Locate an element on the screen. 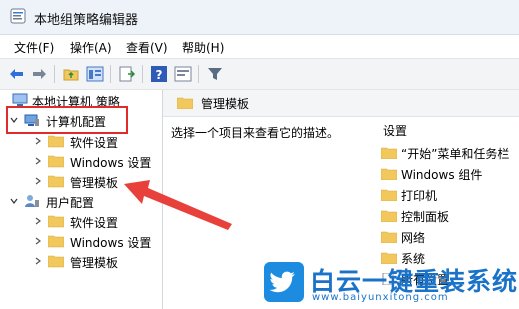 Image resolution: width=519 pixels, height=309 pixels. tree-item-label: 用户配置 is located at coordinates (70, 203).